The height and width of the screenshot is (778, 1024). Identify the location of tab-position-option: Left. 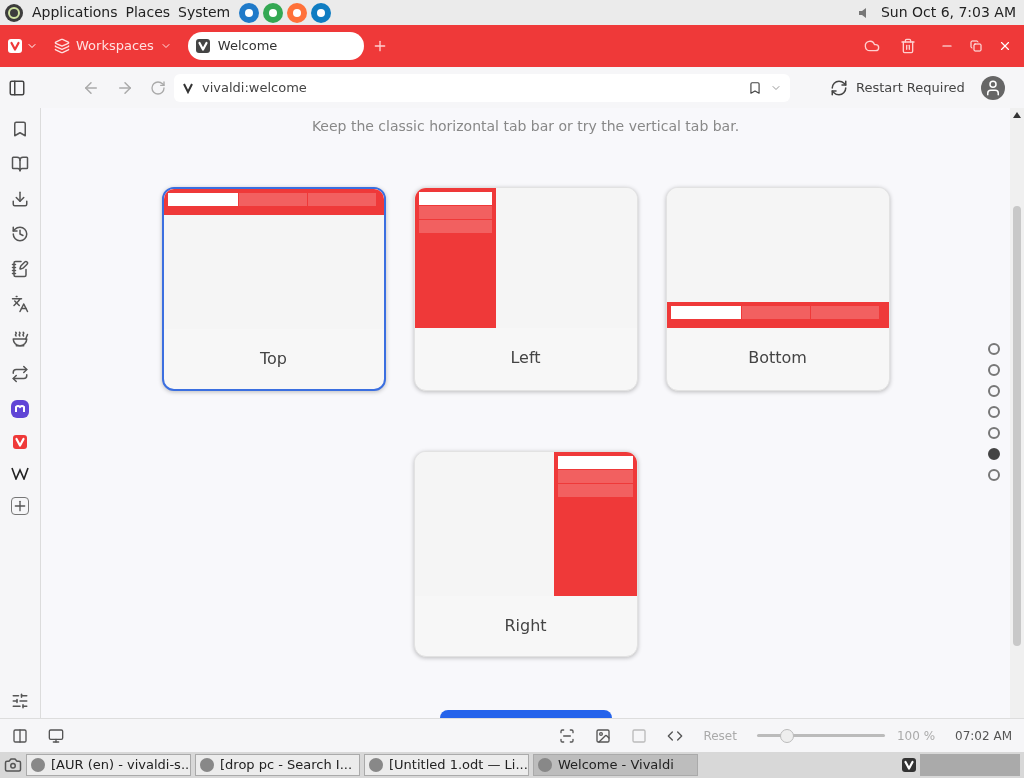
(525, 289).